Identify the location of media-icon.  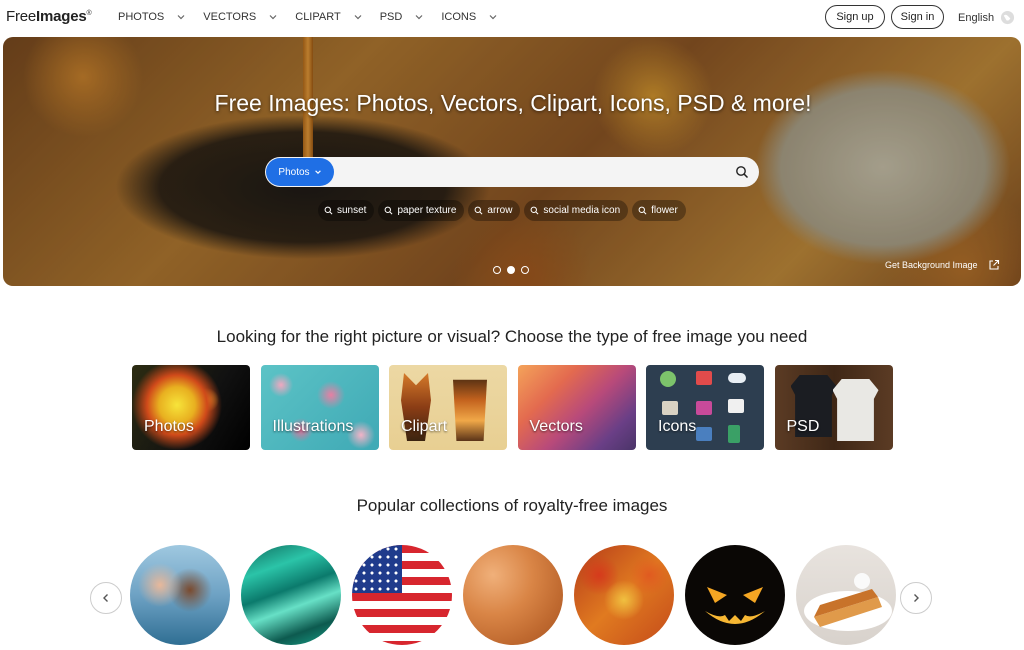
(704, 408).